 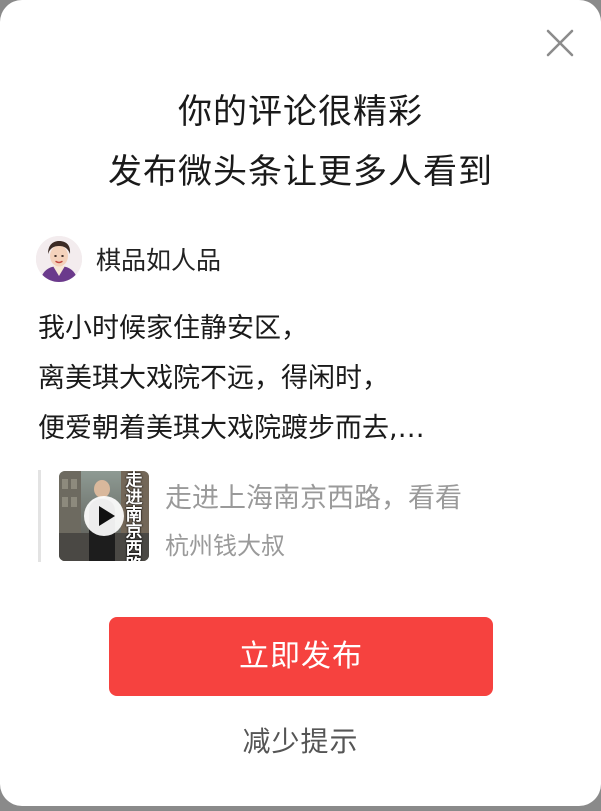 What do you see at coordinates (173, 328) in the screenshot?
I see `comment-line: 我小时候家住静安区，` at bounding box center [173, 328].